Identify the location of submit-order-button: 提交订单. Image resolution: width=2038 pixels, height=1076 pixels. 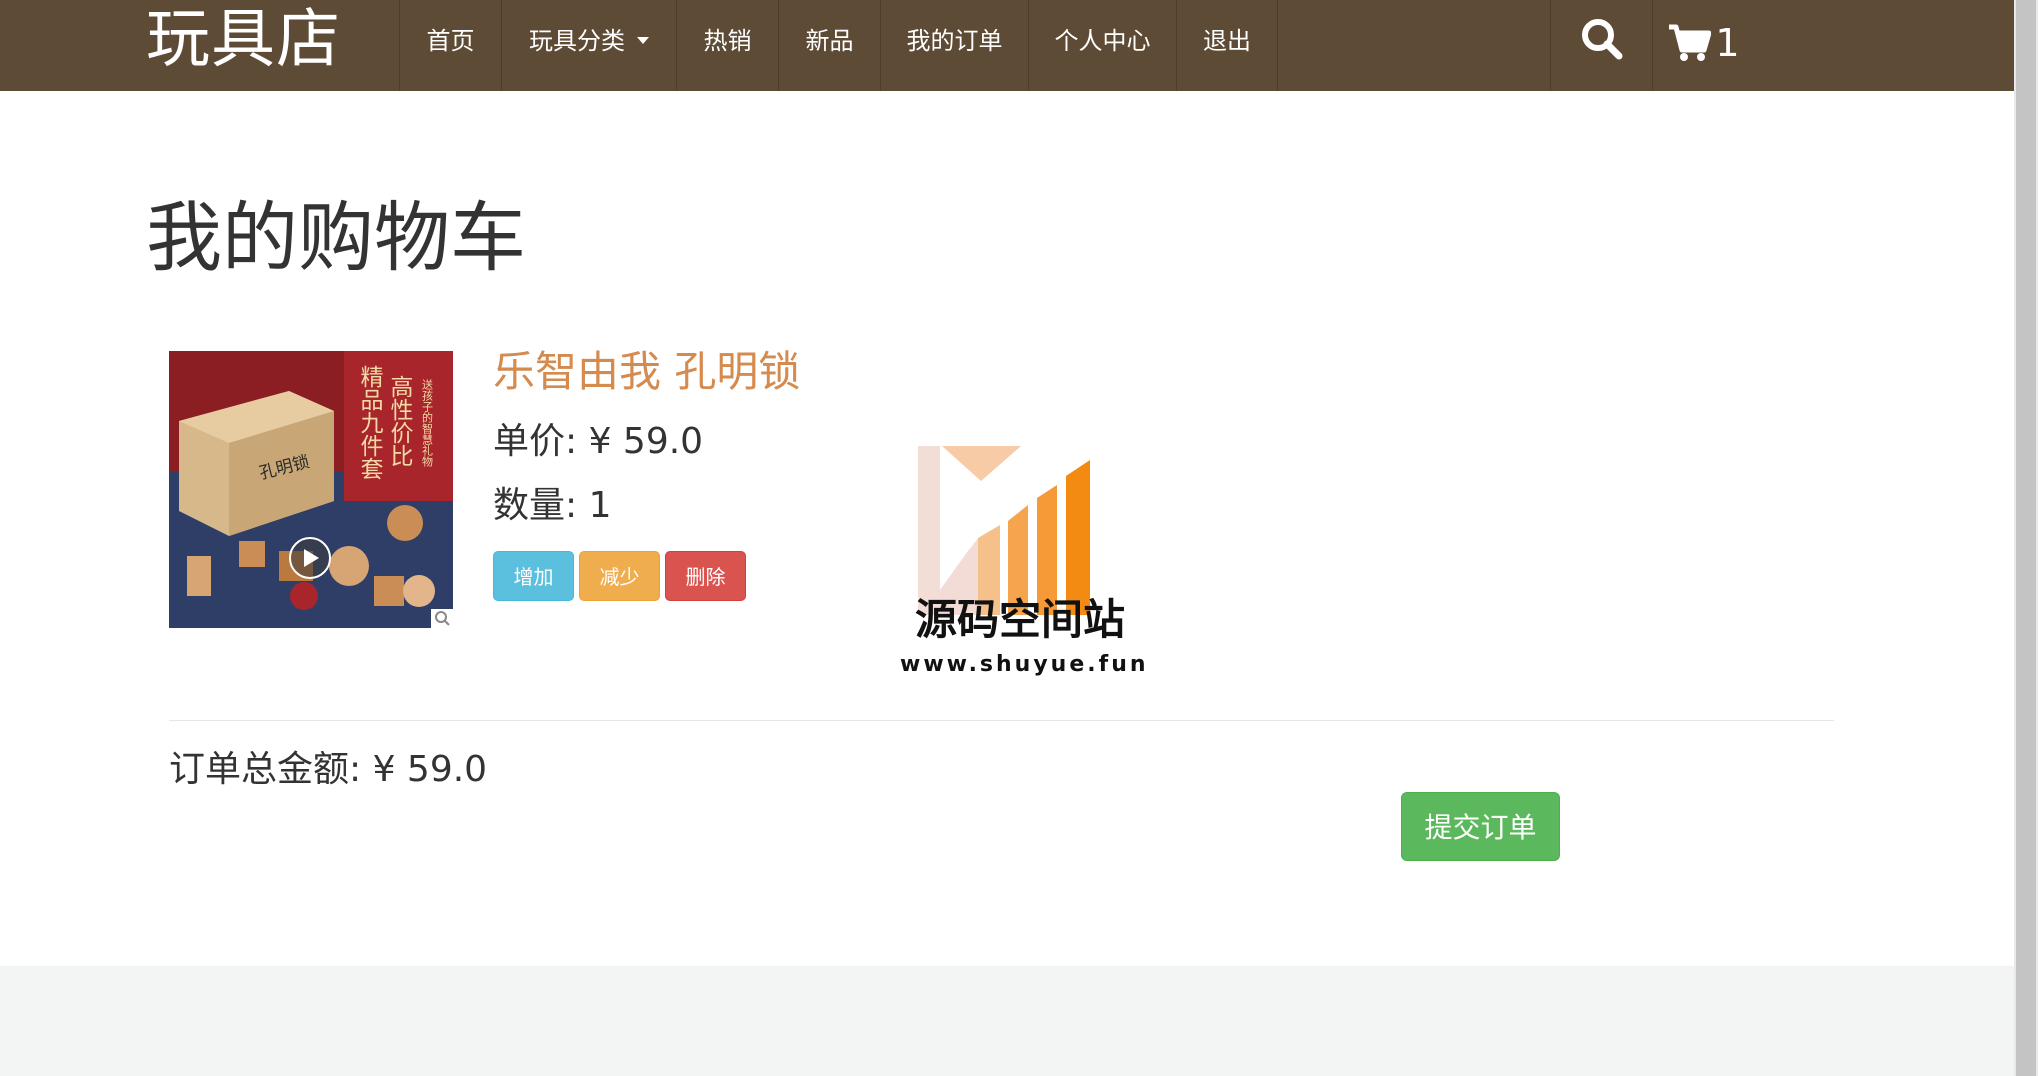
(1480, 826).